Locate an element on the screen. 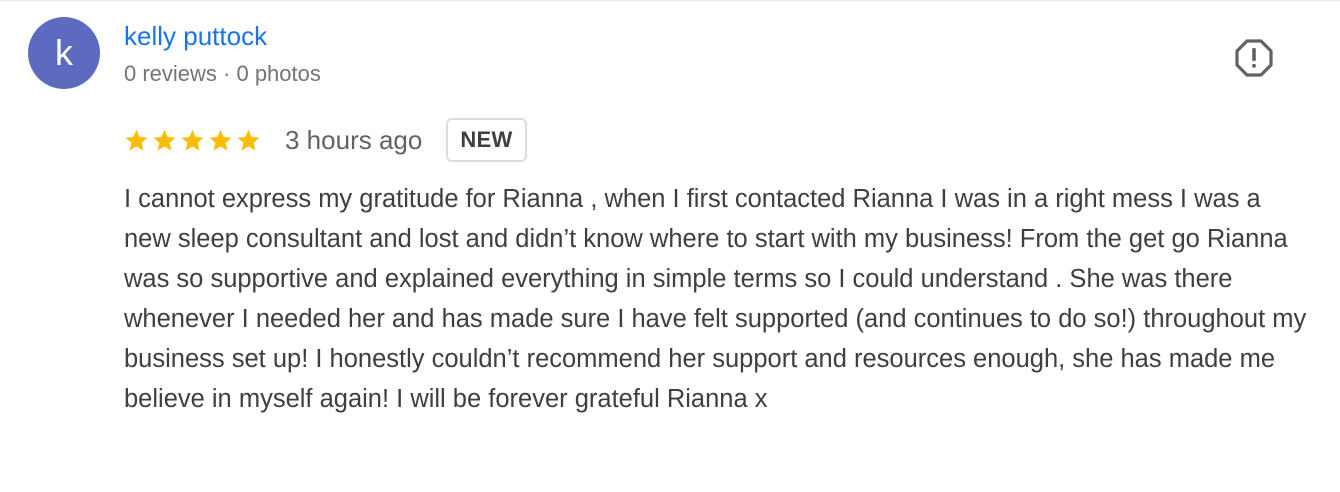 This screenshot has width=1340, height=492. author-meta: 0 reviews · 0 photos is located at coordinates (222, 73).